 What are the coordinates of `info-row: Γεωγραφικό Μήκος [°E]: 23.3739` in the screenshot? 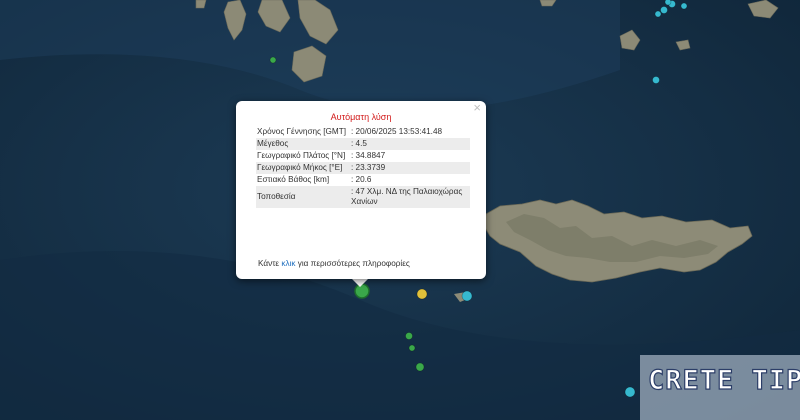 It's located at (363, 168).